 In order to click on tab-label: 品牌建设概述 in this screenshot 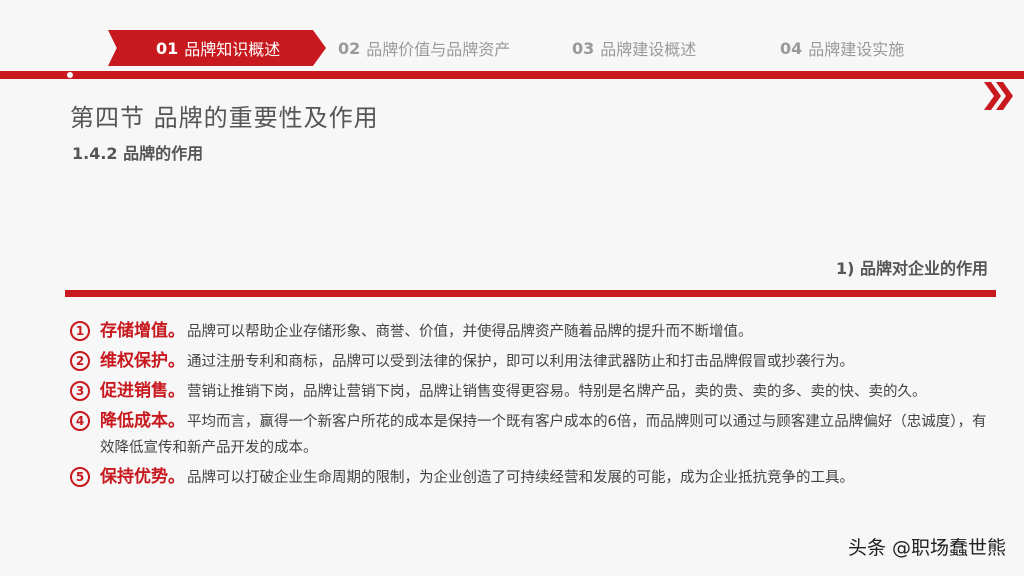, I will do `click(648, 49)`.